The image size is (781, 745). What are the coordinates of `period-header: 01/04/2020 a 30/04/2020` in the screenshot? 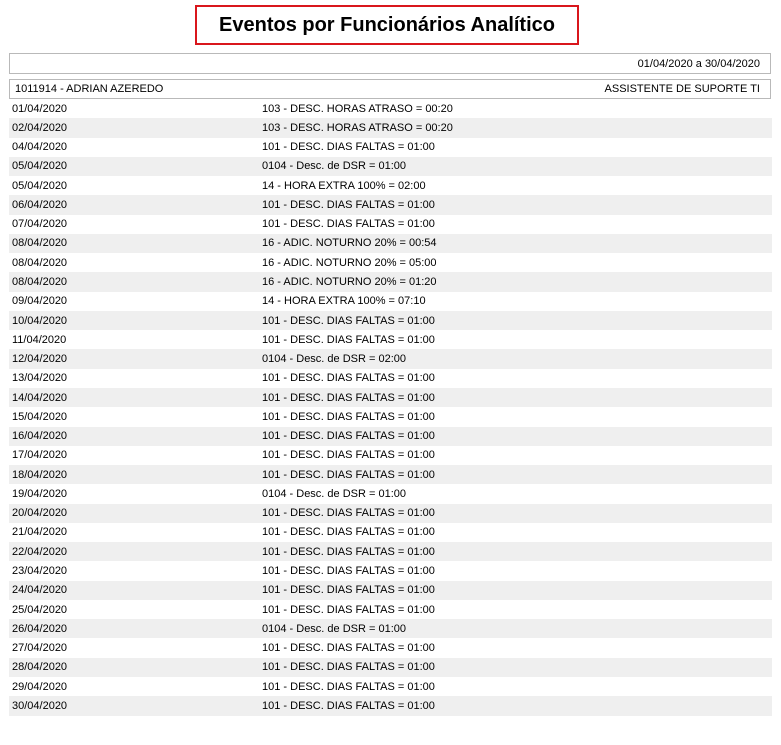 It's located at (390, 63).